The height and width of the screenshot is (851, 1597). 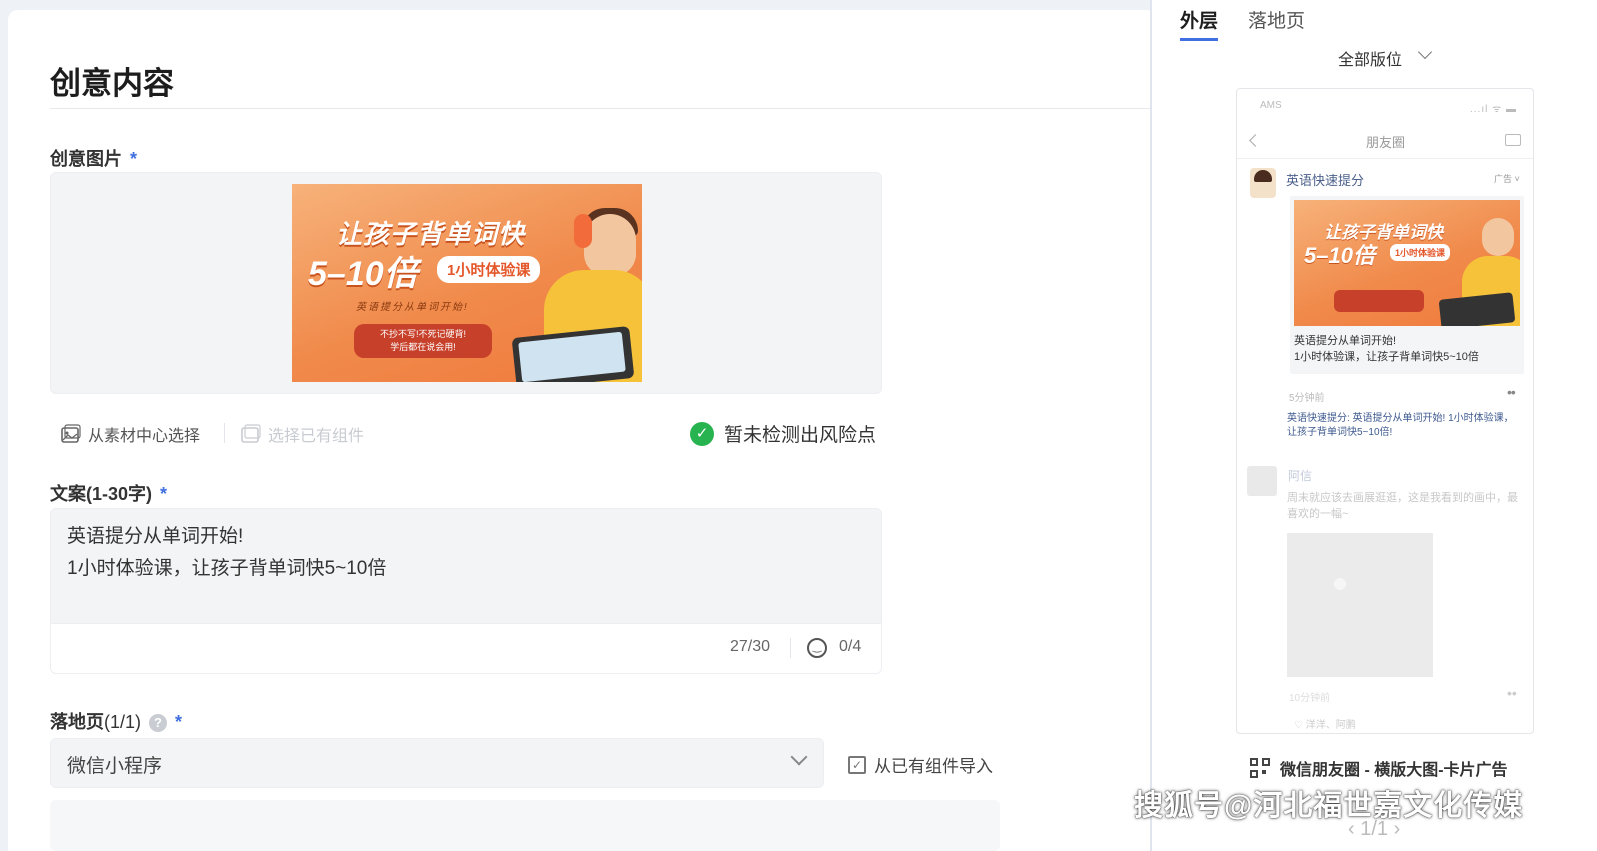 What do you see at coordinates (1340, 584) in the screenshot?
I see `photo-light` at bounding box center [1340, 584].